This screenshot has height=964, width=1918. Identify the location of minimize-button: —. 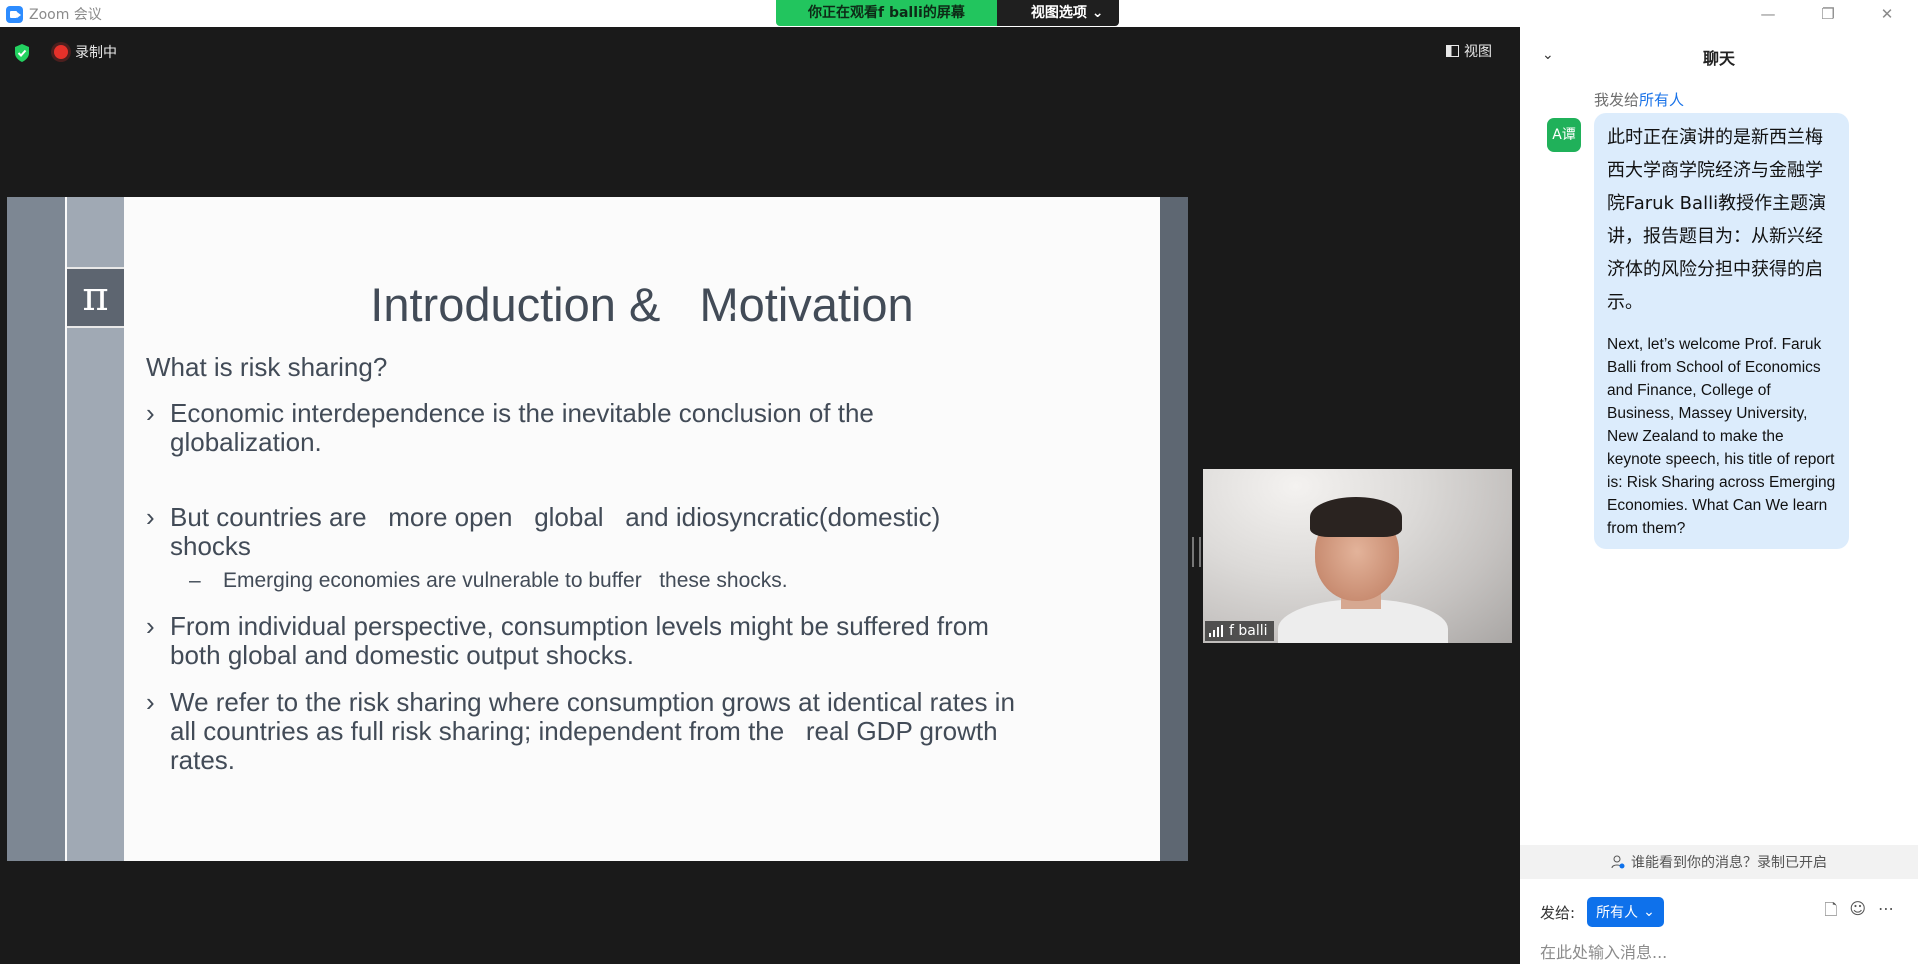
(1768, 13).